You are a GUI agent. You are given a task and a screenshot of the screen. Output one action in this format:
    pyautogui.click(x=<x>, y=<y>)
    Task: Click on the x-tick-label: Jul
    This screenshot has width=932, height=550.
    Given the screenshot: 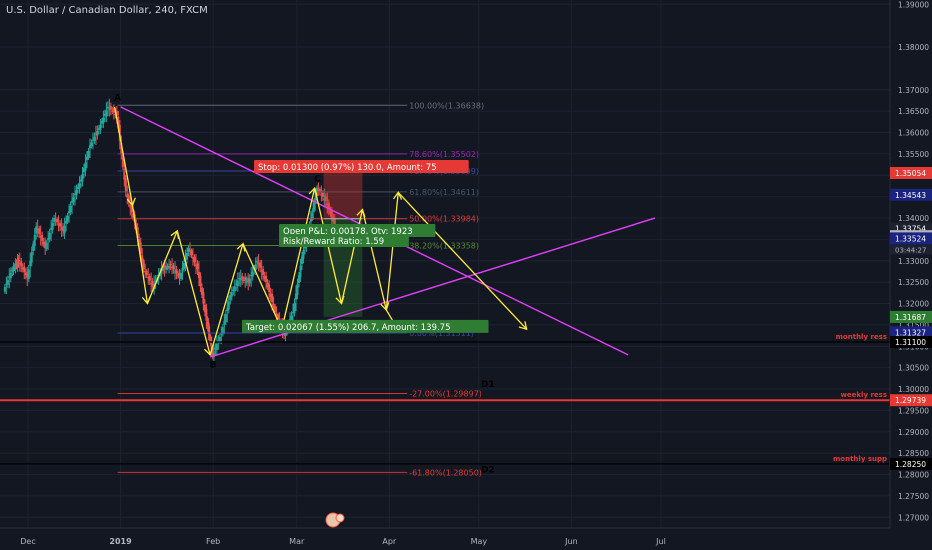 What is the action you would take?
    pyautogui.click(x=660, y=541)
    